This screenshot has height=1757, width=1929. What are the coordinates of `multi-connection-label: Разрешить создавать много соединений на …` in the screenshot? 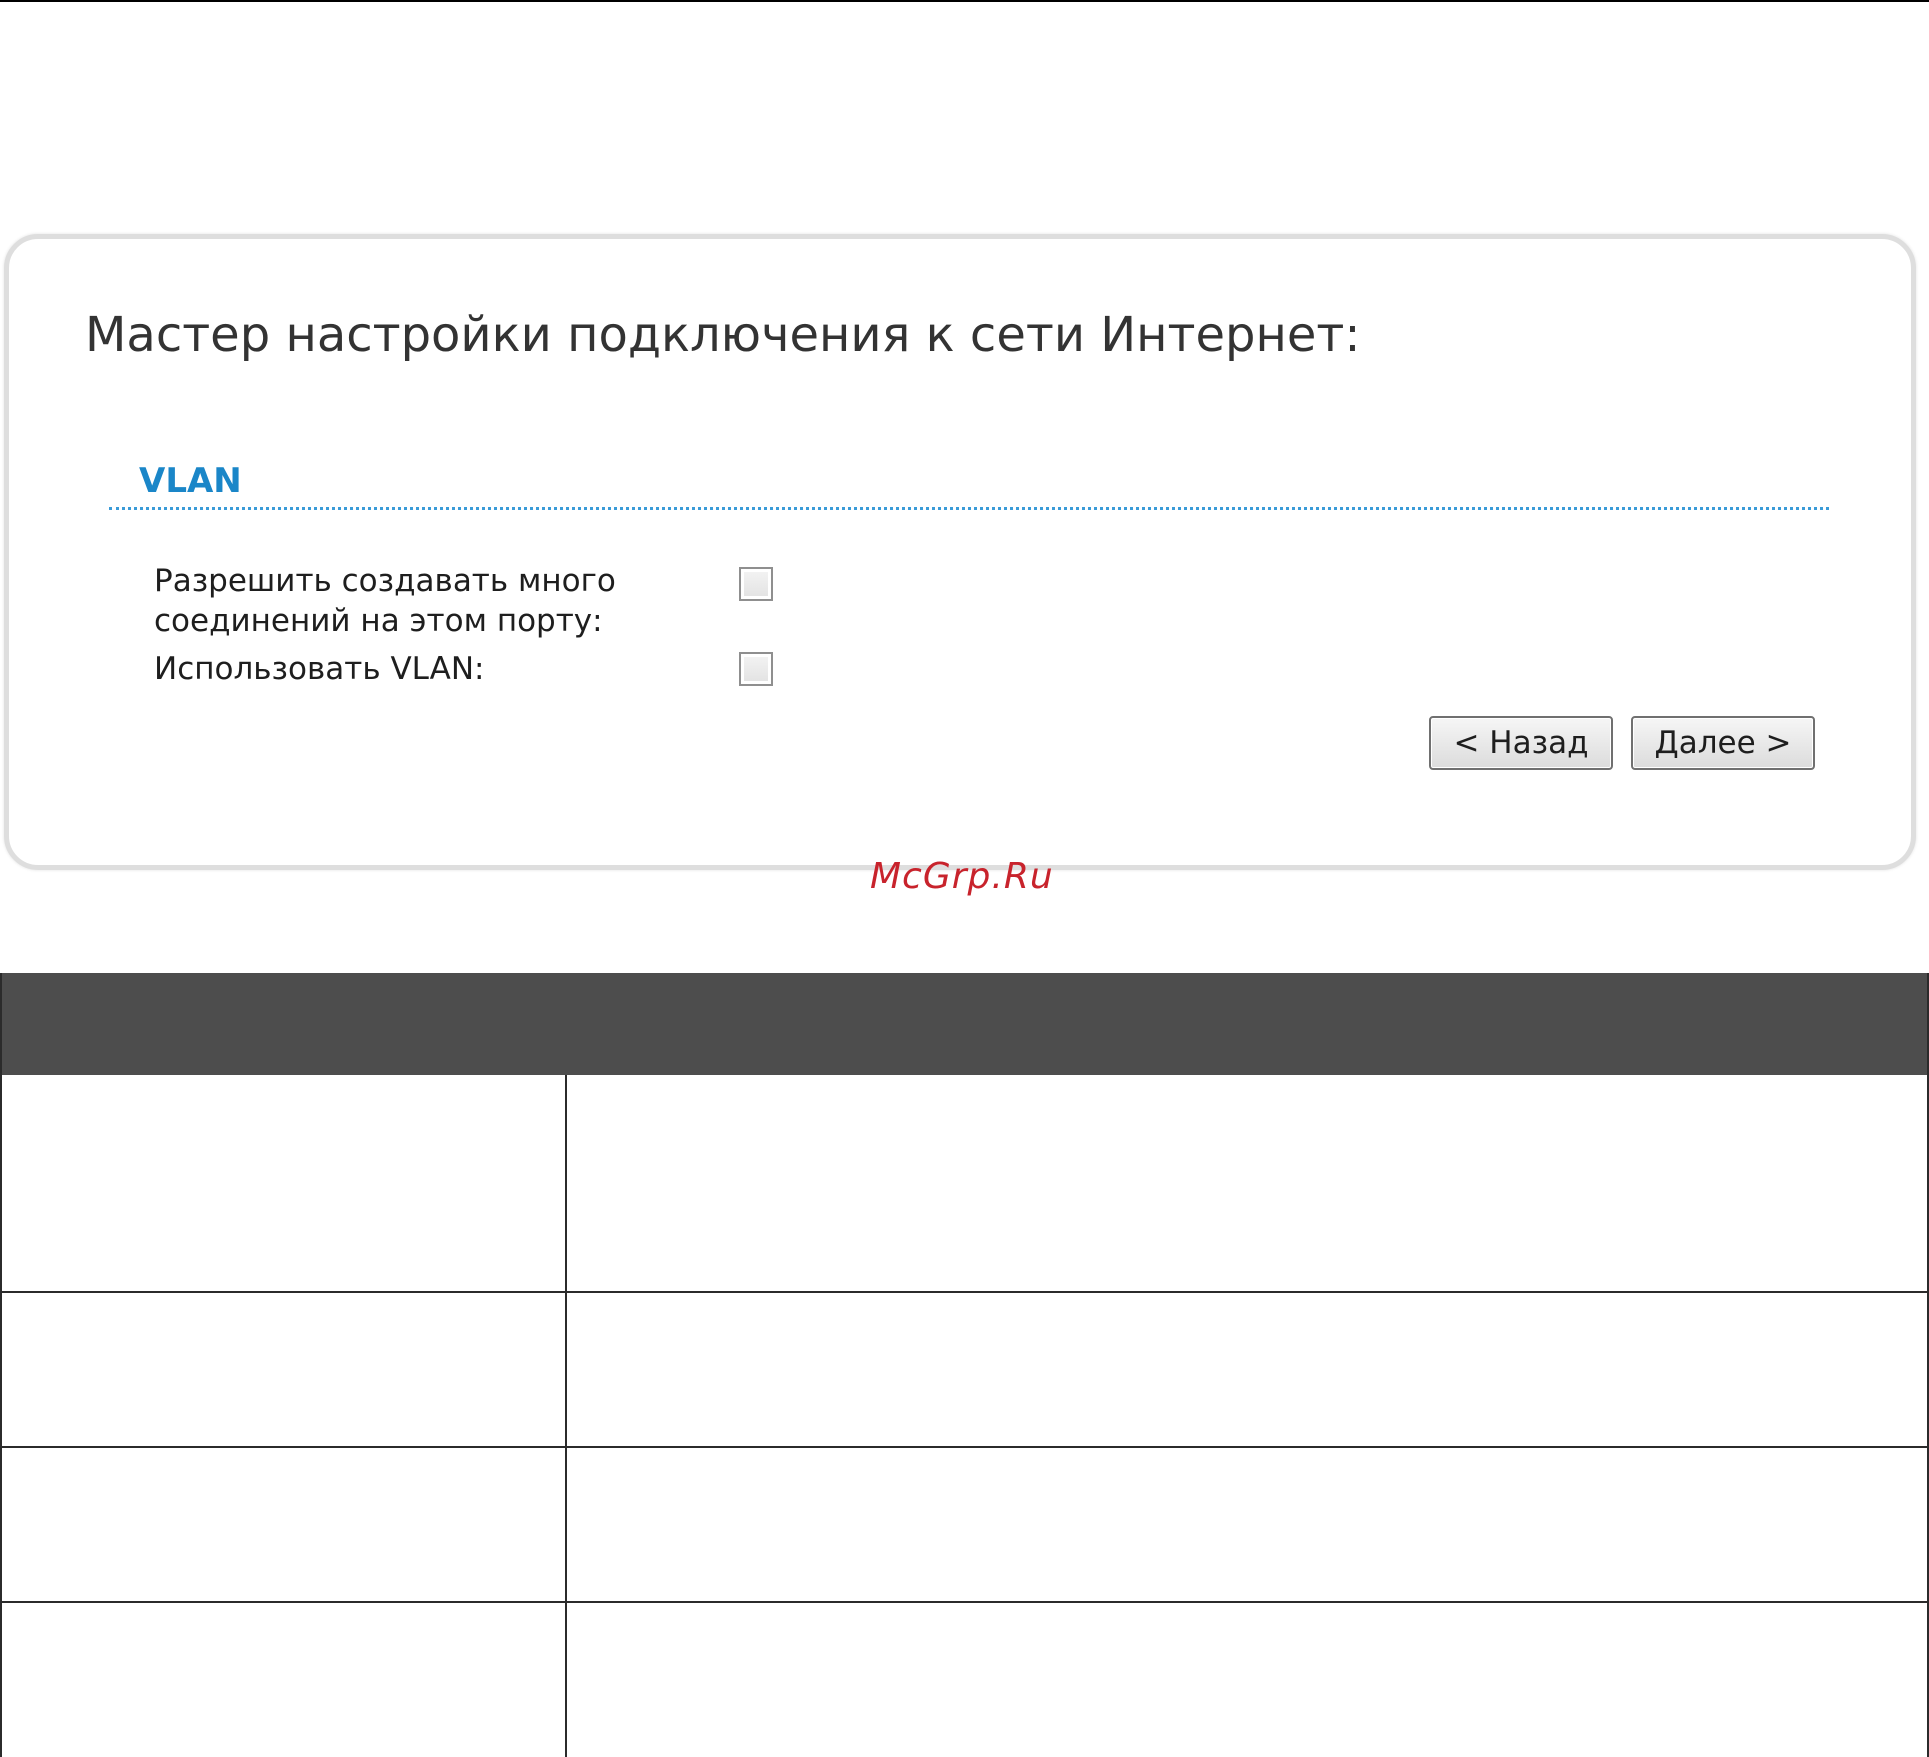 It's located at (385, 601).